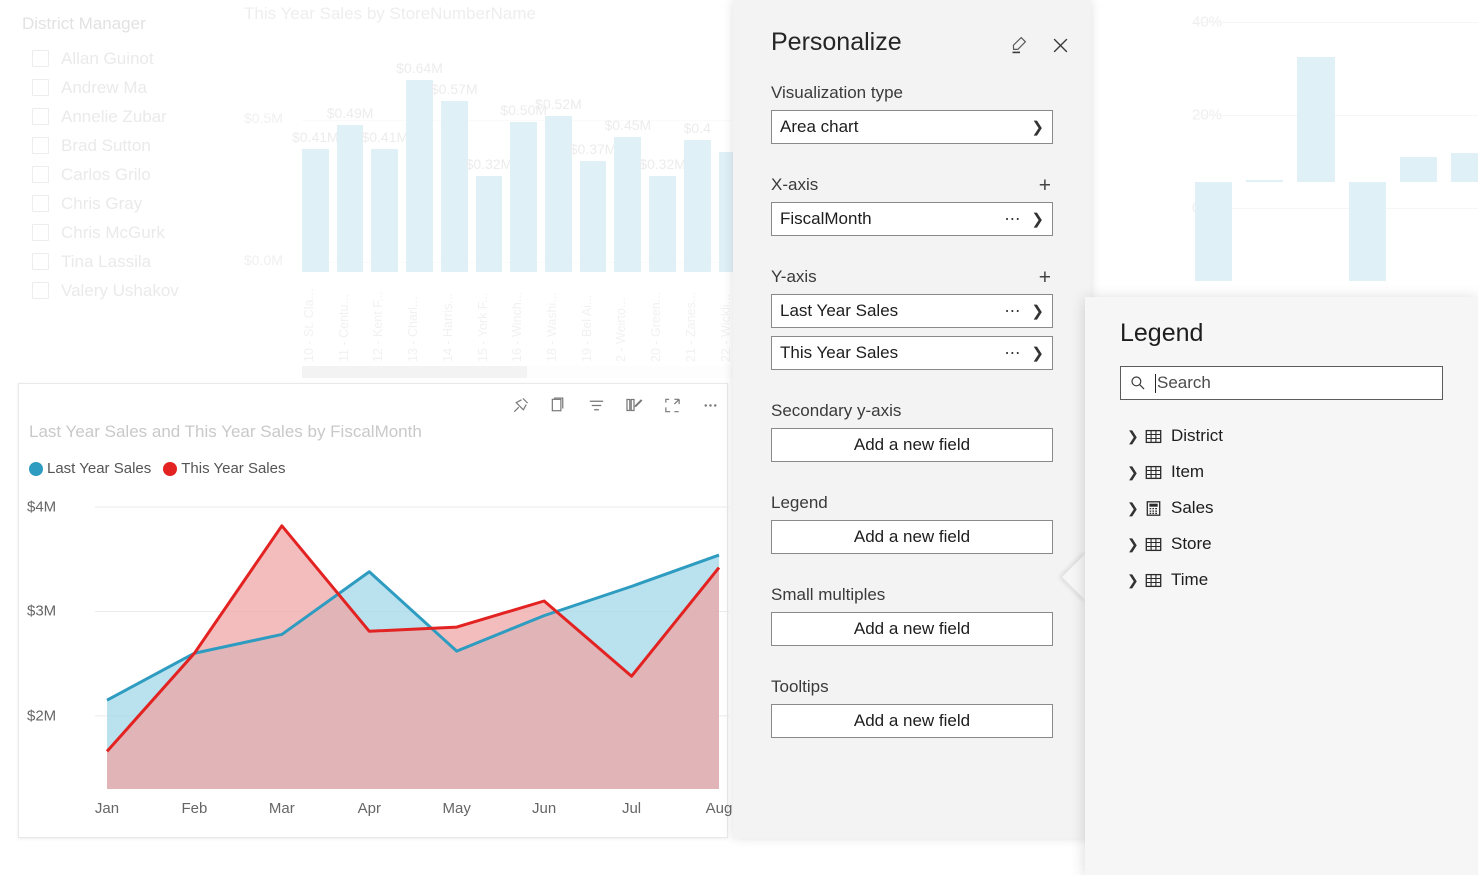  What do you see at coordinates (1018, 45) in the screenshot?
I see `reset-icon` at bounding box center [1018, 45].